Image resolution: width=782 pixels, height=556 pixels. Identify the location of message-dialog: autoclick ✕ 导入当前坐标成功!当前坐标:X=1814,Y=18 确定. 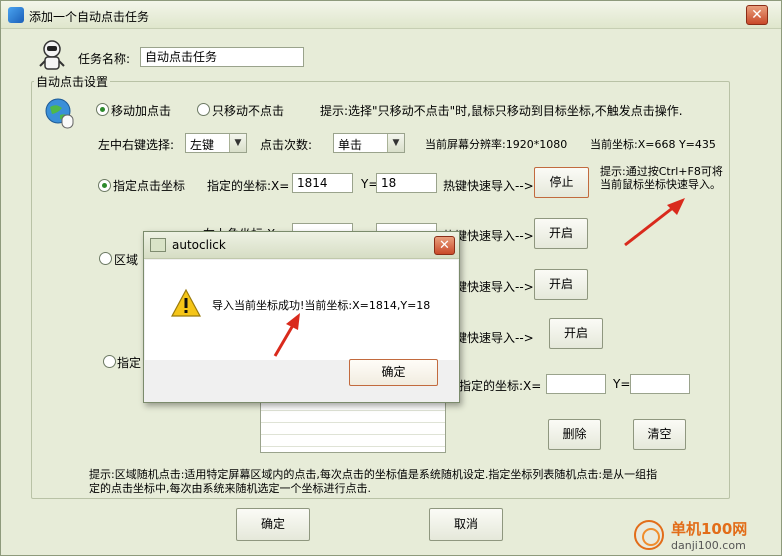
(301, 317).